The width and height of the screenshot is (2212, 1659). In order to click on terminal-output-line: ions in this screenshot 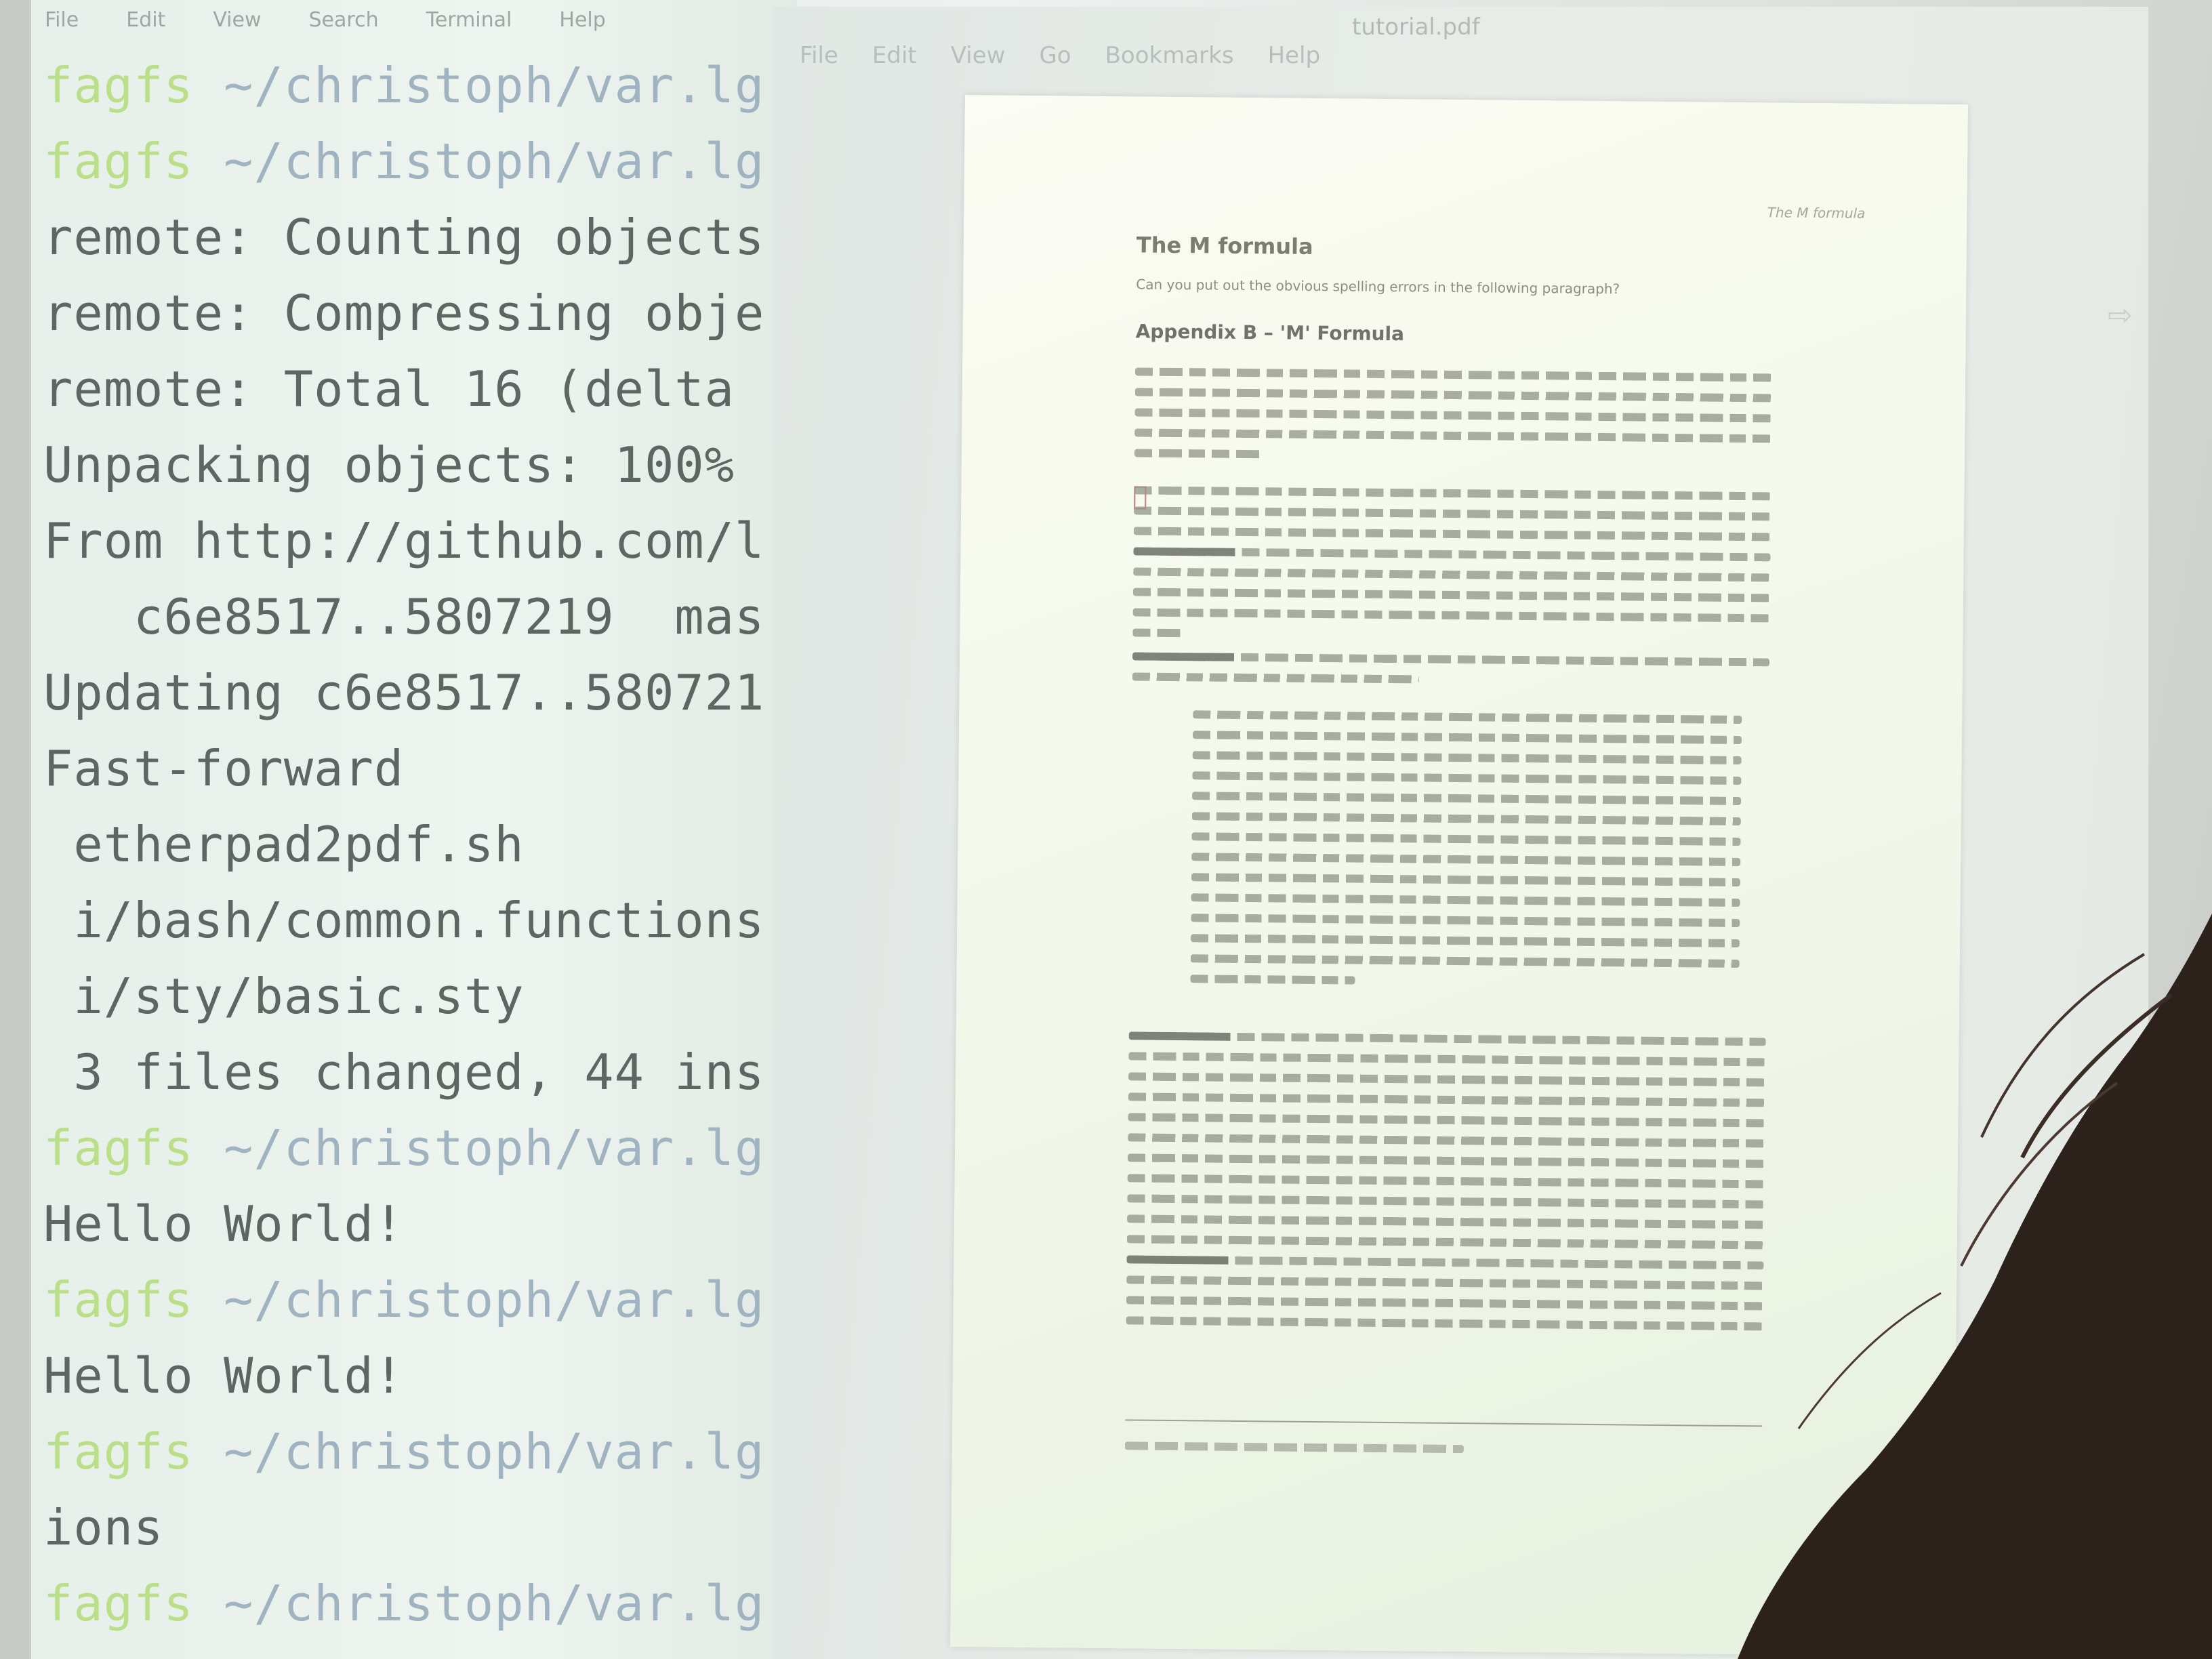, I will do `click(420, 1528)`.